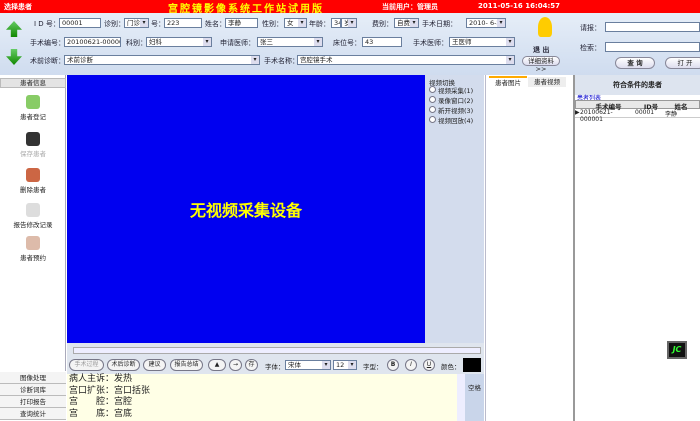 This screenshot has height=421, width=700. What do you see at coordinates (608, 106) in the screenshot?
I see `column-surgery-no: 手术编号` at bounding box center [608, 106].